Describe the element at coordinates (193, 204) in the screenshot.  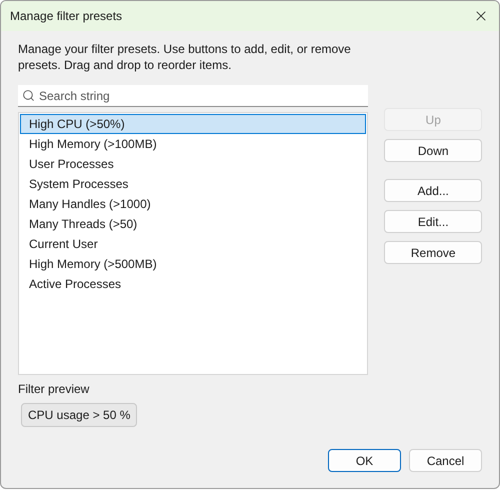
I see `preset-item: Many Handles (>1000)` at that location.